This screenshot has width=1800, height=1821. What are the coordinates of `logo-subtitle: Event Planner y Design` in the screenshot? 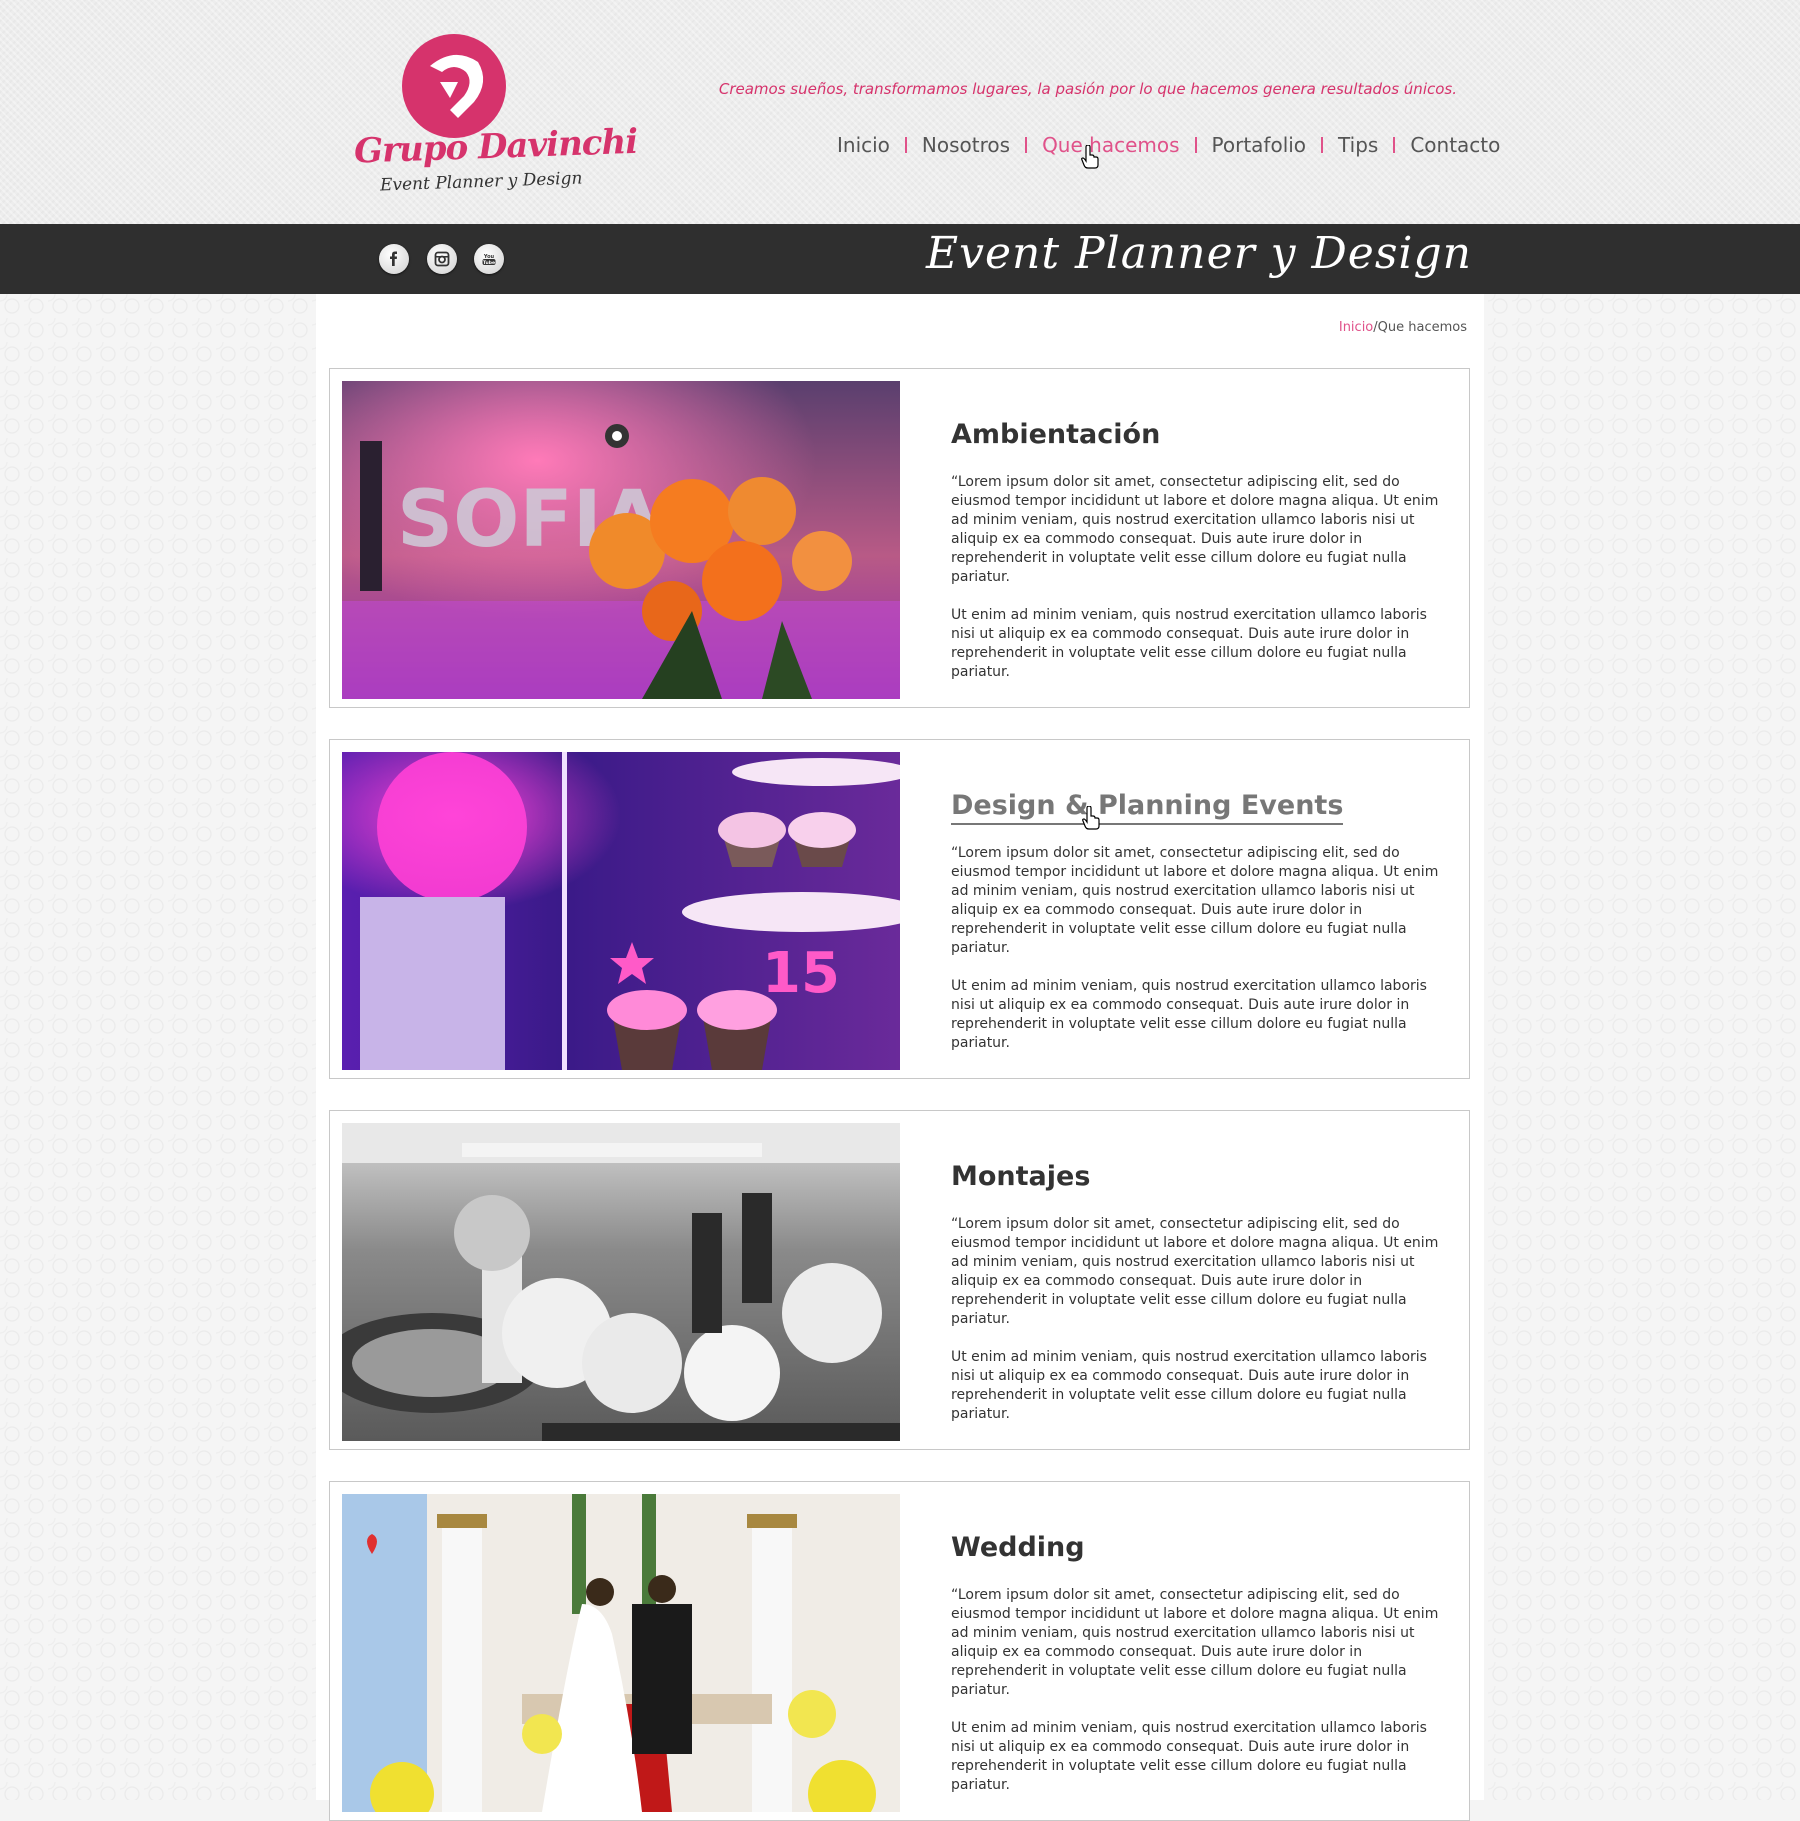 It's located at (481, 182).